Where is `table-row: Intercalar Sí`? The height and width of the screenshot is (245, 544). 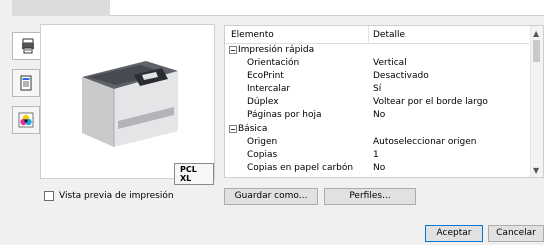
table-row: Intercalar Sí is located at coordinates (378, 89).